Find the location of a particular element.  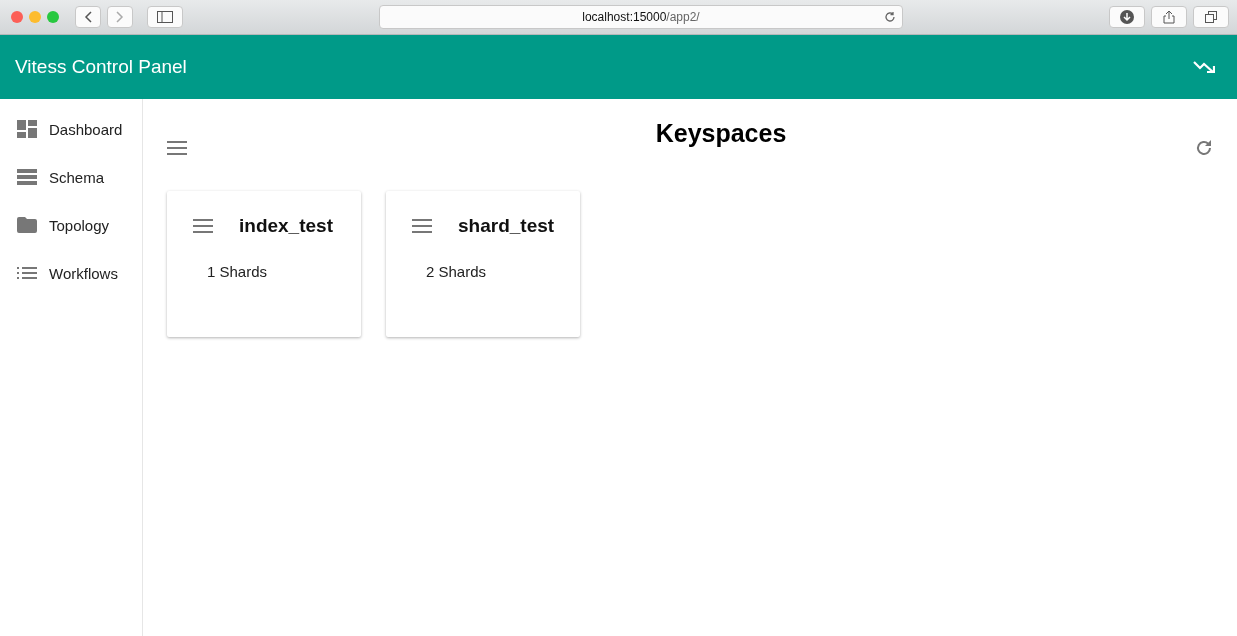

tabs-icon is located at coordinates (1211, 17).